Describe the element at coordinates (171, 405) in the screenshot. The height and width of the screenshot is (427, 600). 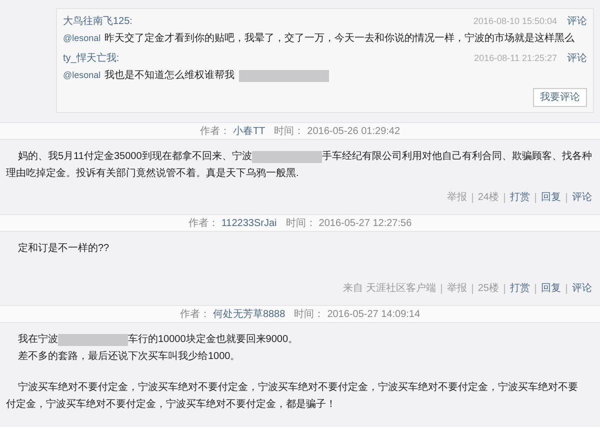
I see `post-text: 付定金，宁波买车绝对不要付定金，宁波买车绝对不要付定金，都是骗子！` at that location.